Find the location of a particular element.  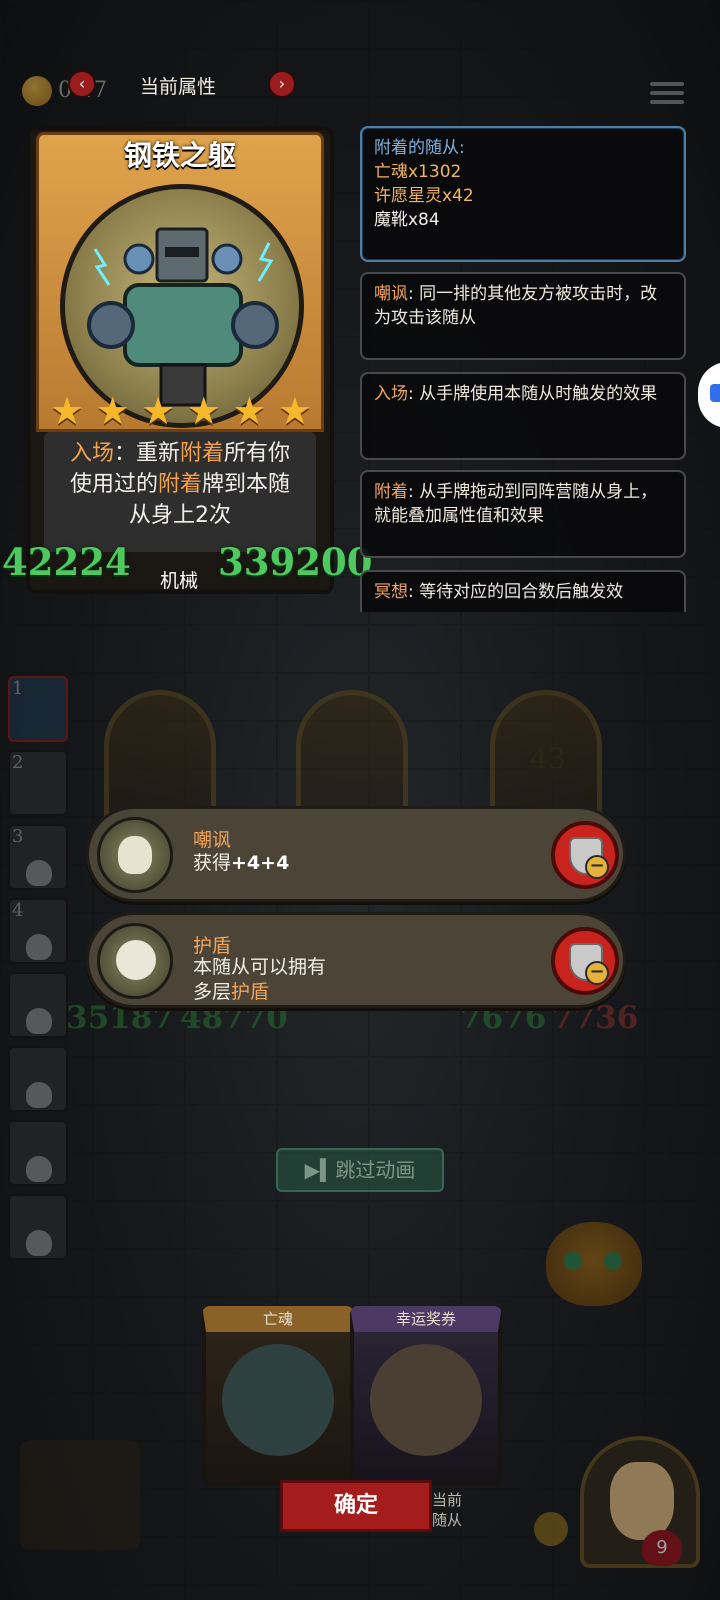

health-stat: 339200 is located at coordinates (295, 562).